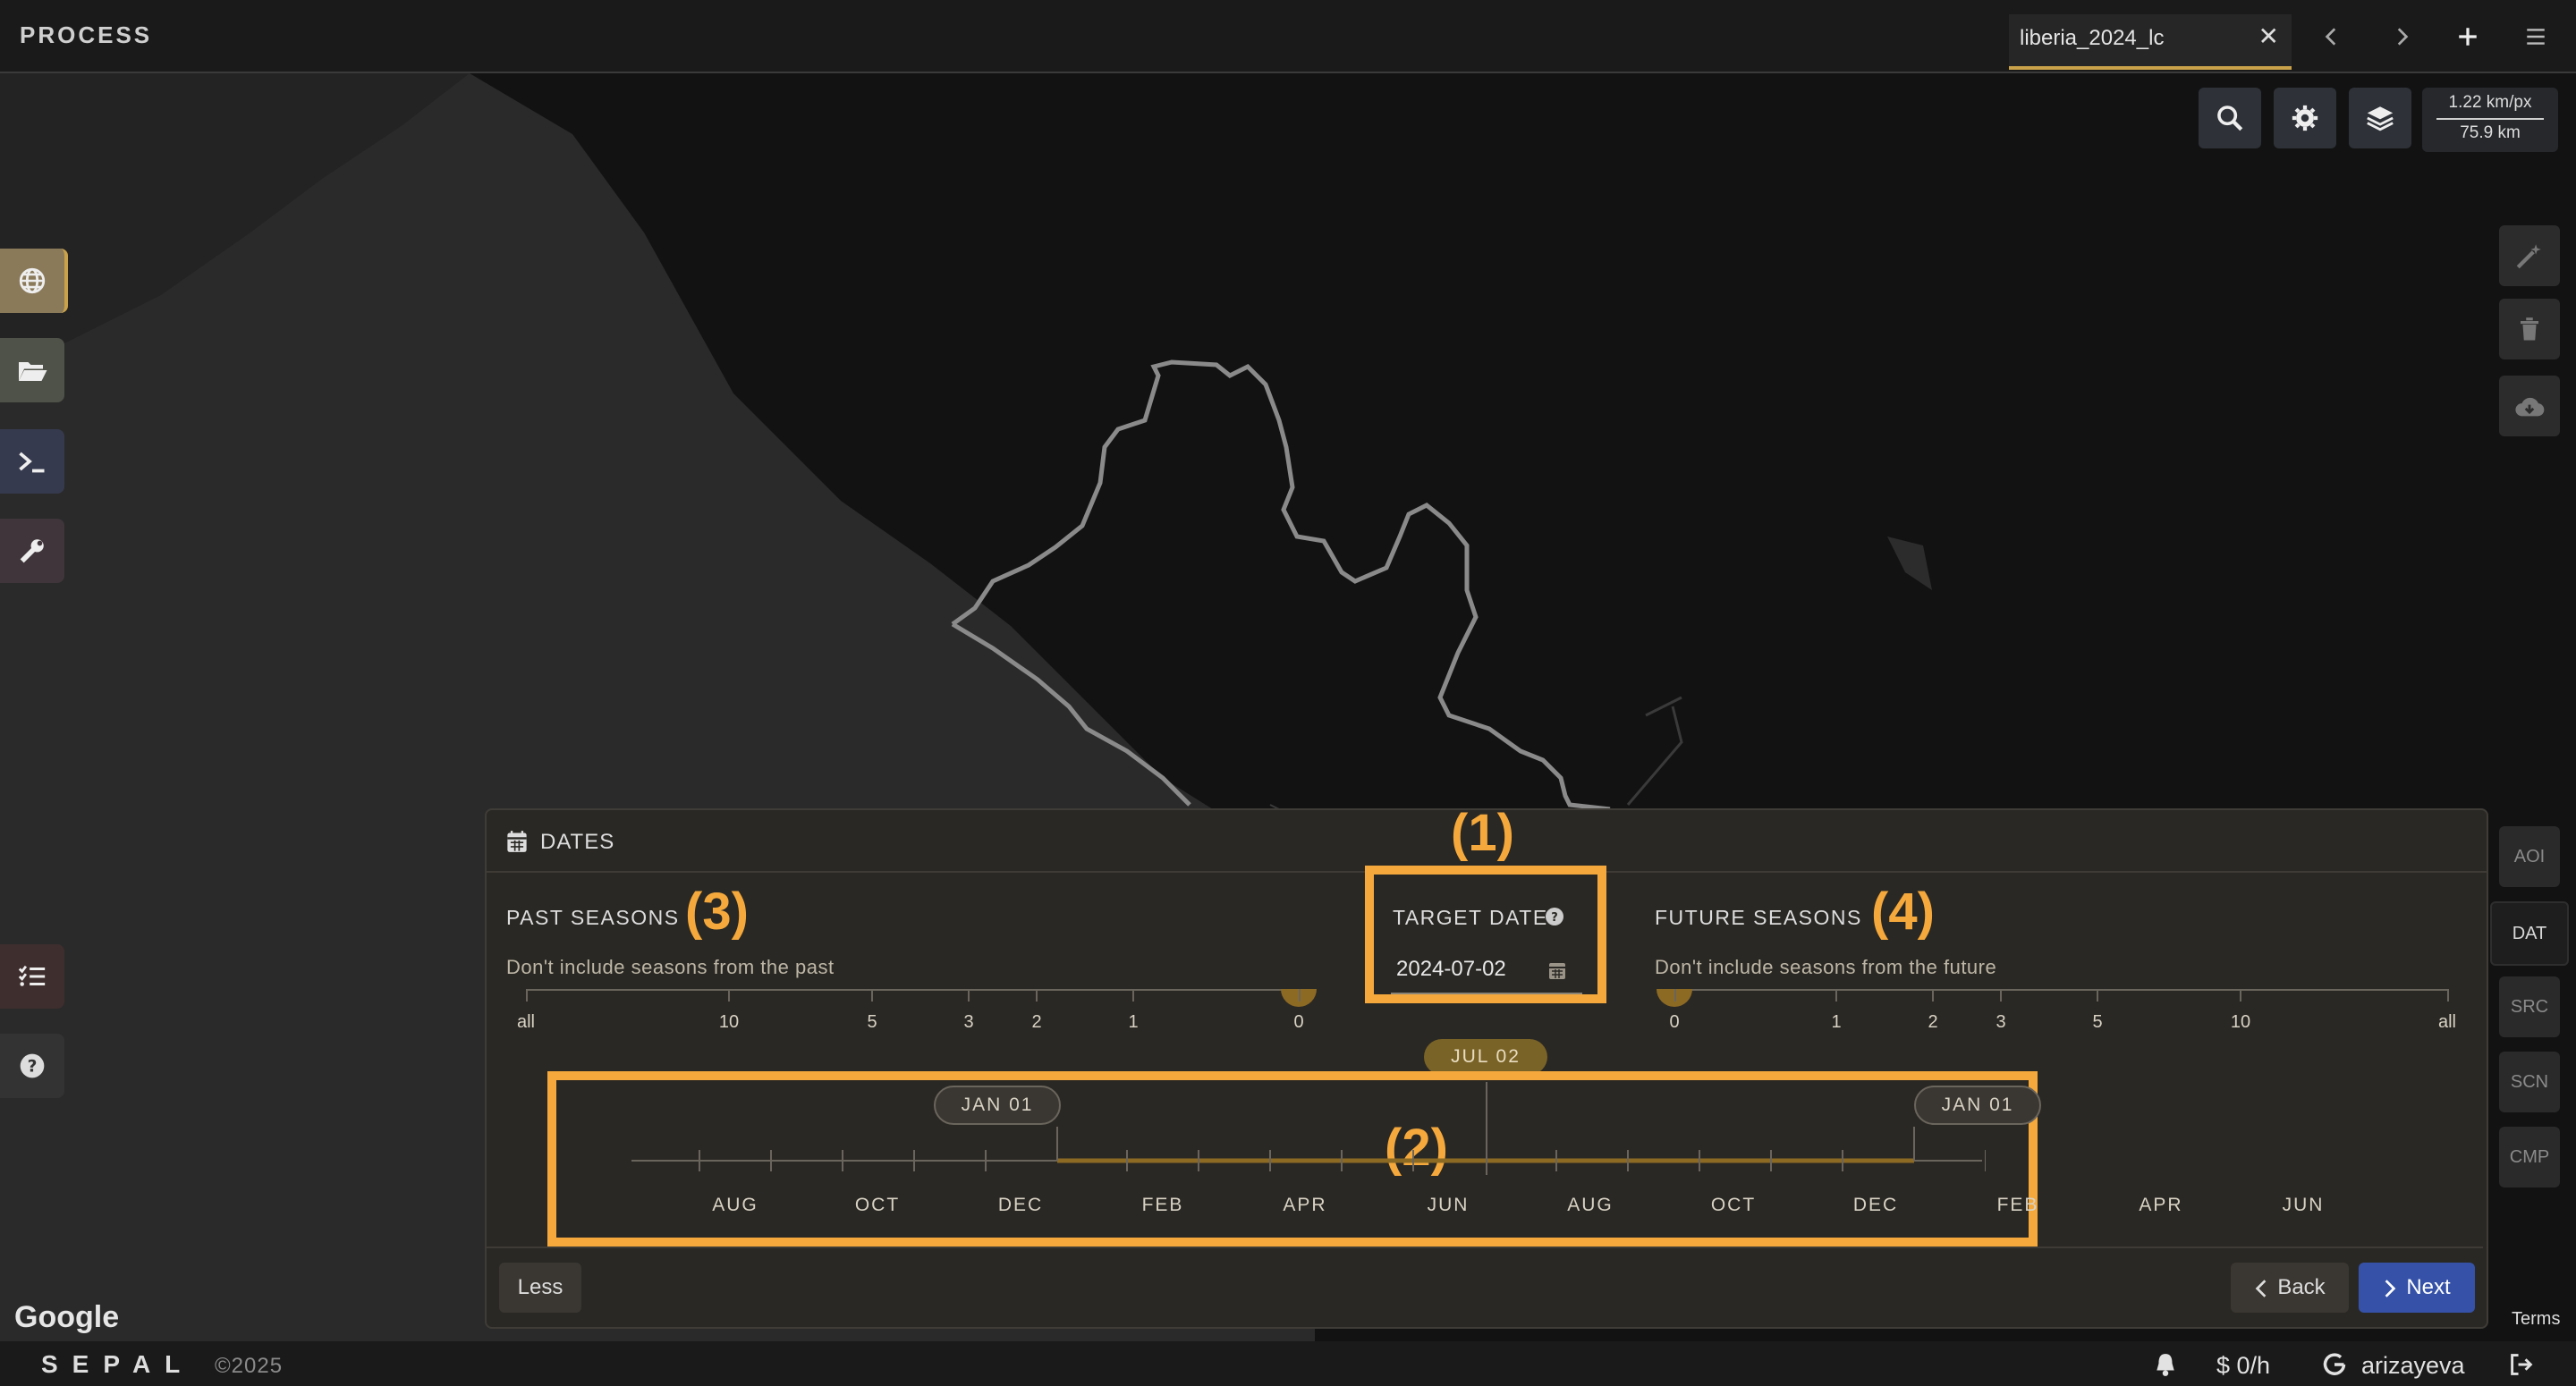 The image size is (2576, 1386). I want to click on username: arizayeva, so click(2413, 1366).